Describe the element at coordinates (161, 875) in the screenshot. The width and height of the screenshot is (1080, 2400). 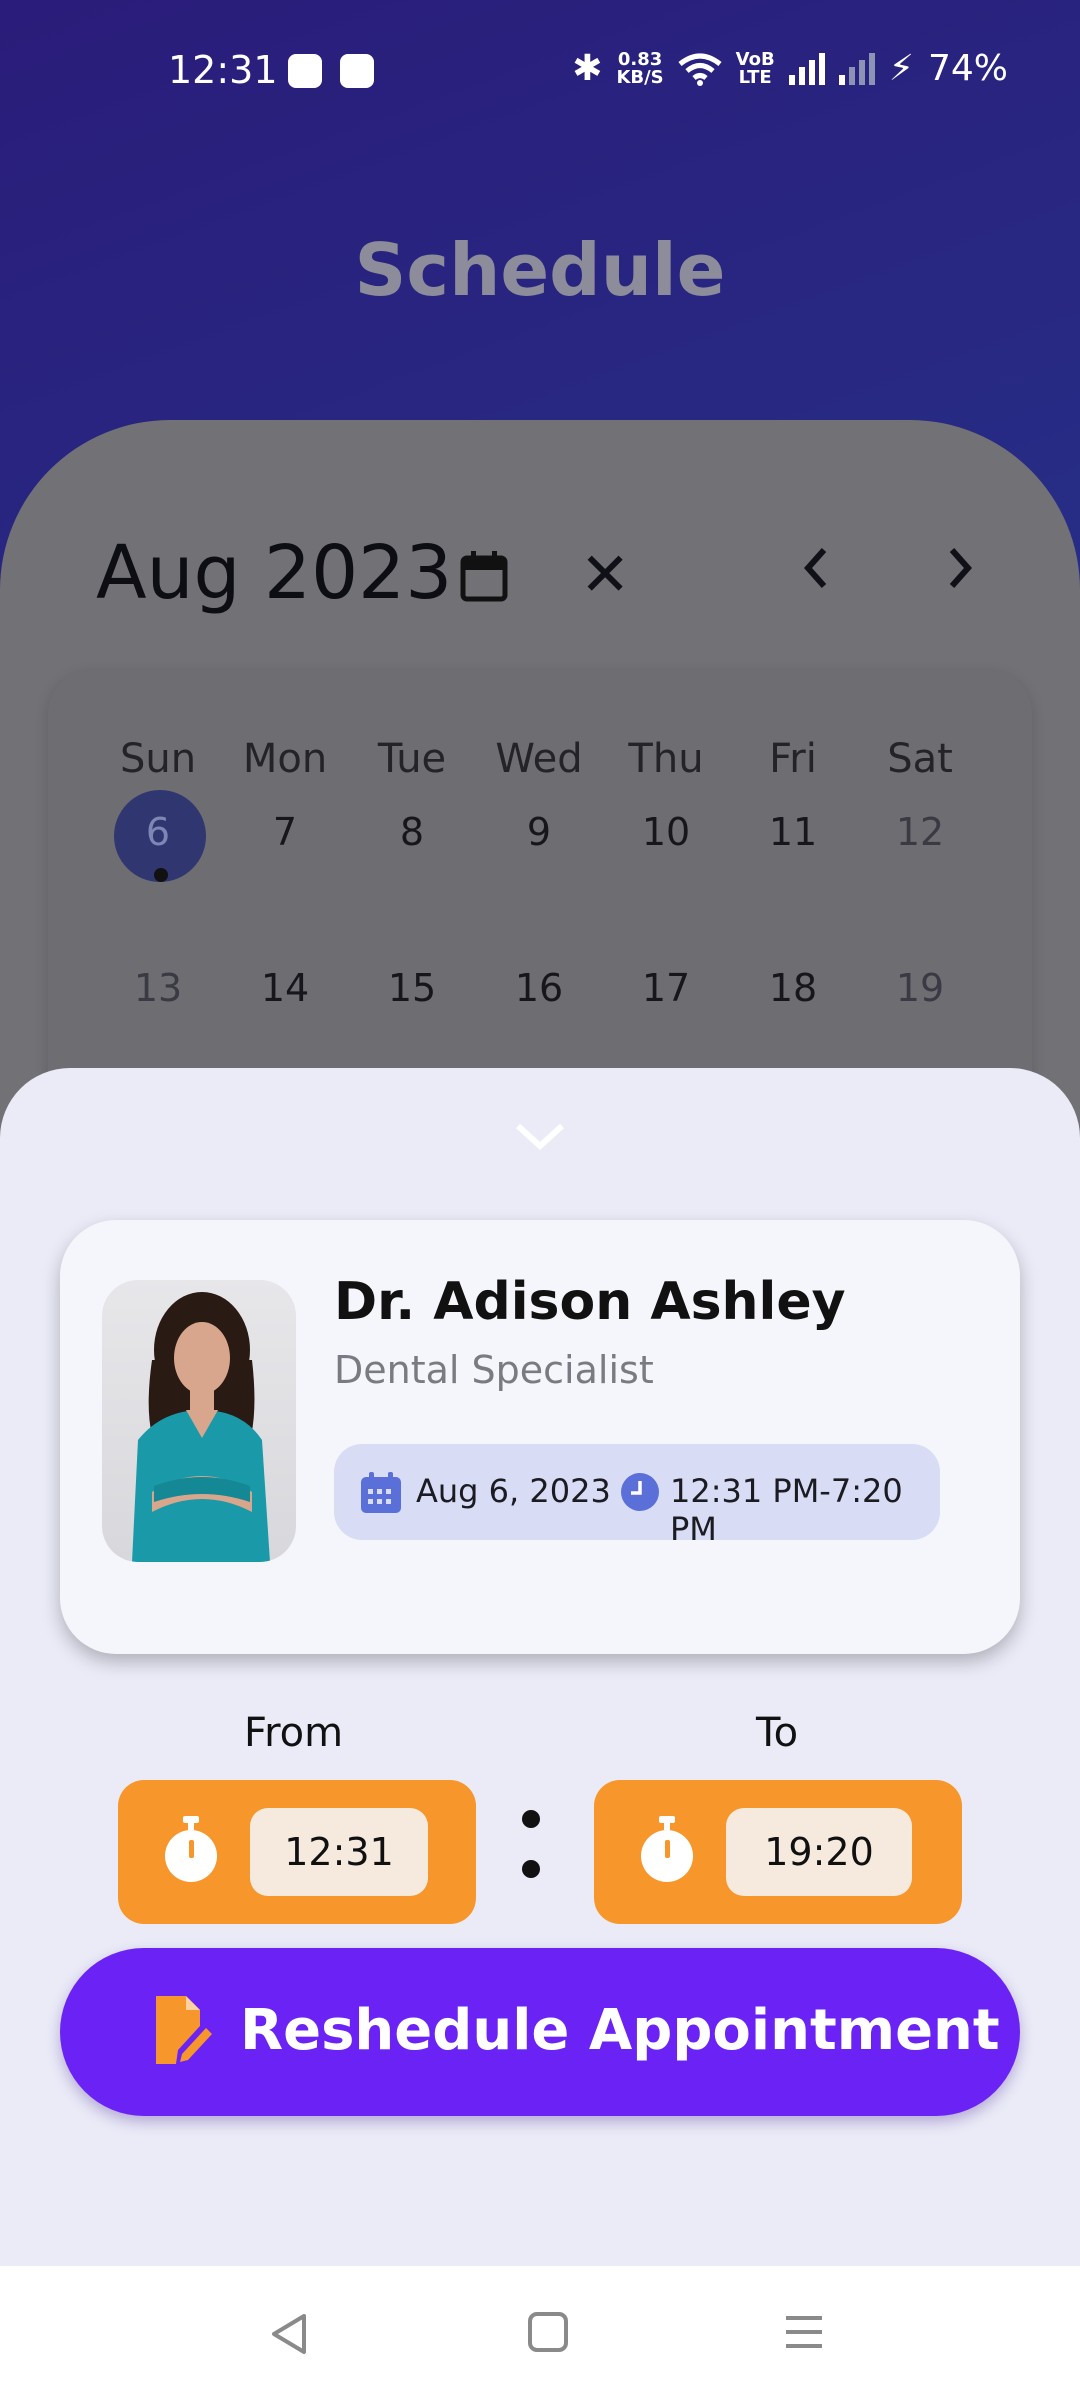
I see `event-dot` at that location.